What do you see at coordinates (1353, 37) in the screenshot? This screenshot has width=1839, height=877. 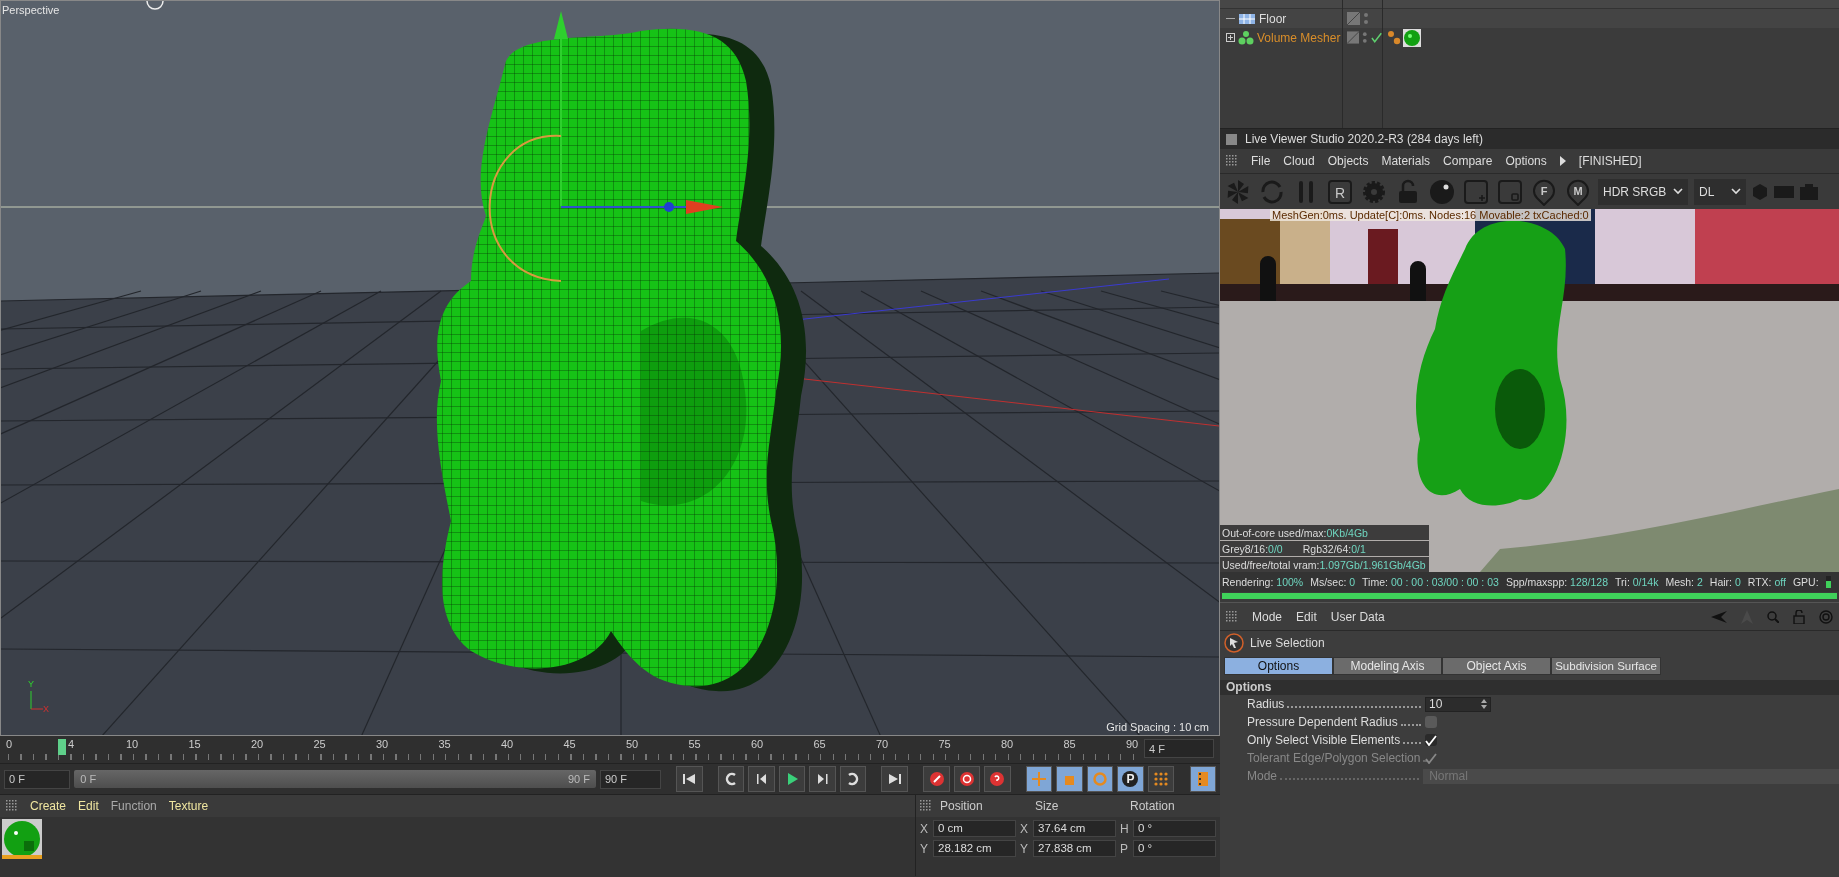 I see `layer-icon` at bounding box center [1353, 37].